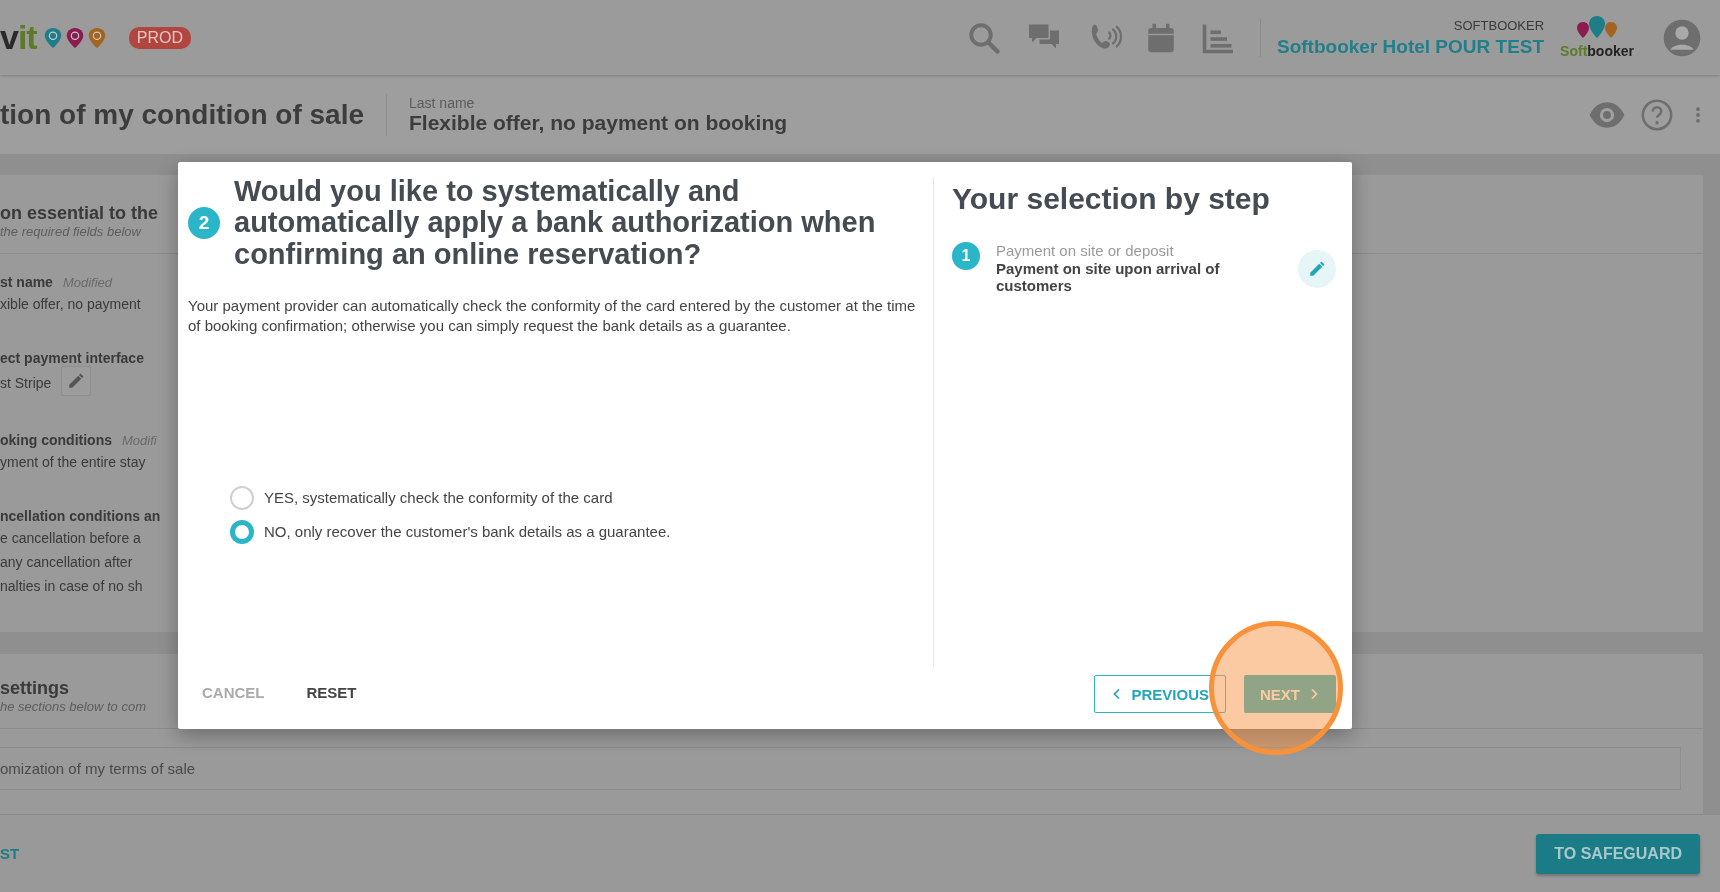 The width and height of the screenshot is (1720, 892). Describe the element at coordinates (18, 37) in the screenshot. I see `app-logo: vit` at that location.